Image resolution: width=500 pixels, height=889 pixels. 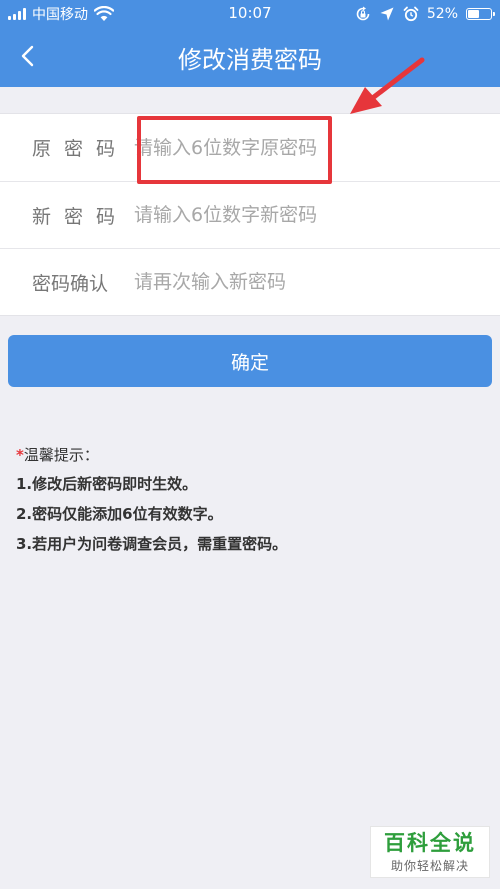 What do you see at coordinates (317, 215) in the screenshot?
I see `new-password-input` at bounding box center [317, 215].